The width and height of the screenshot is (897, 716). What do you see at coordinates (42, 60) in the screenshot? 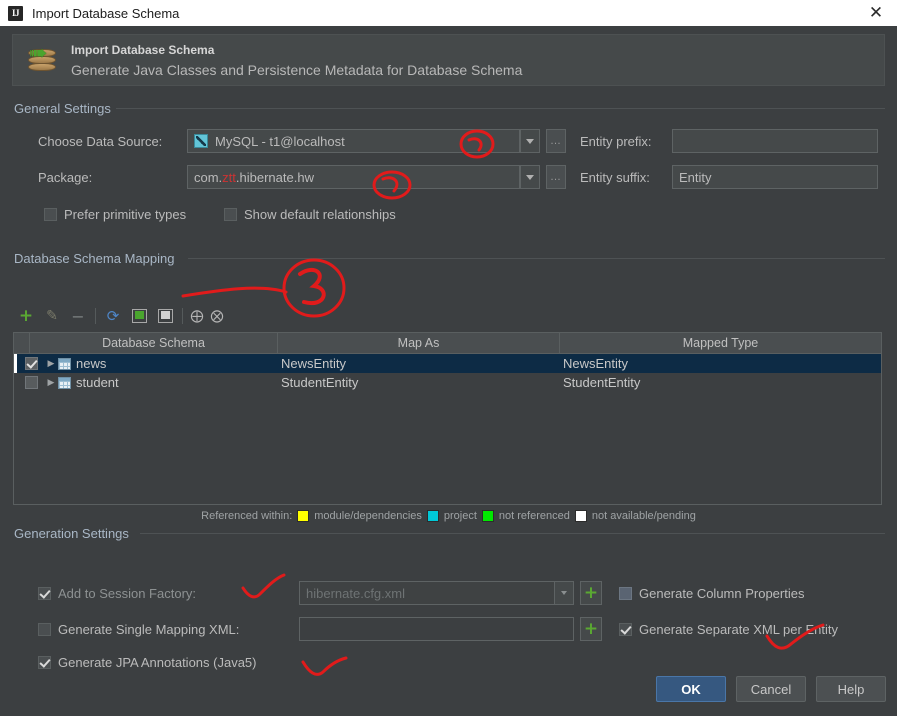
I see `database-import-icon: ➠` at bounding box center [42, 60].